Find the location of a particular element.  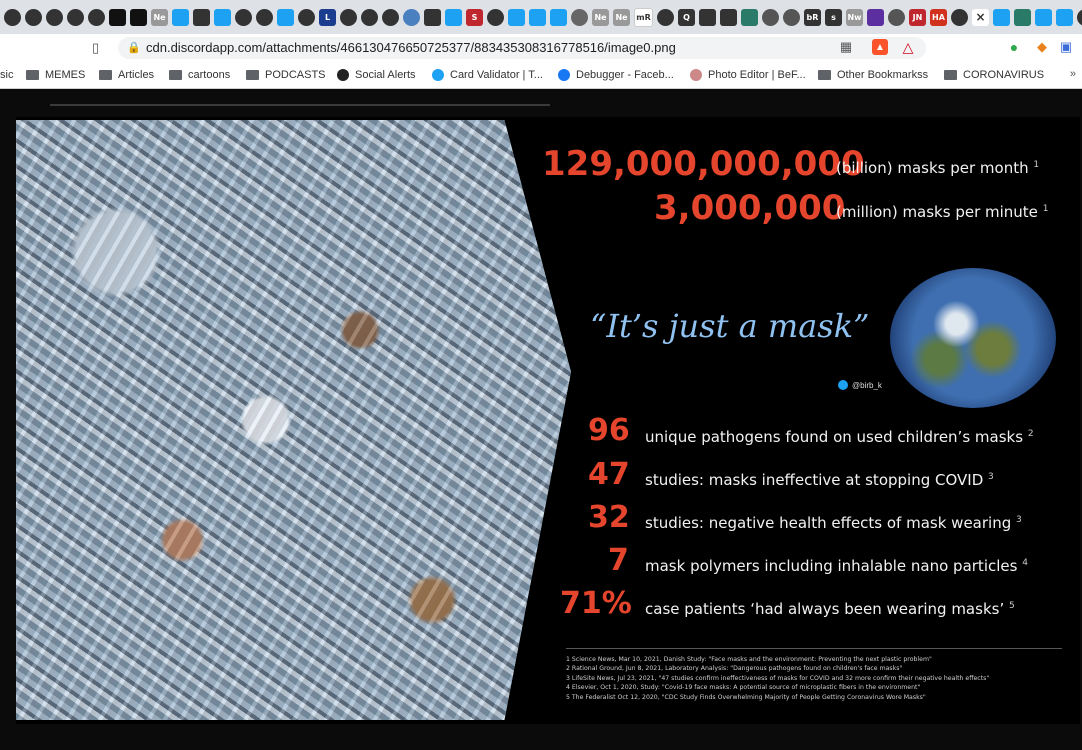

brave-shield-icon: ▲ is located at coordinates (880, 47).